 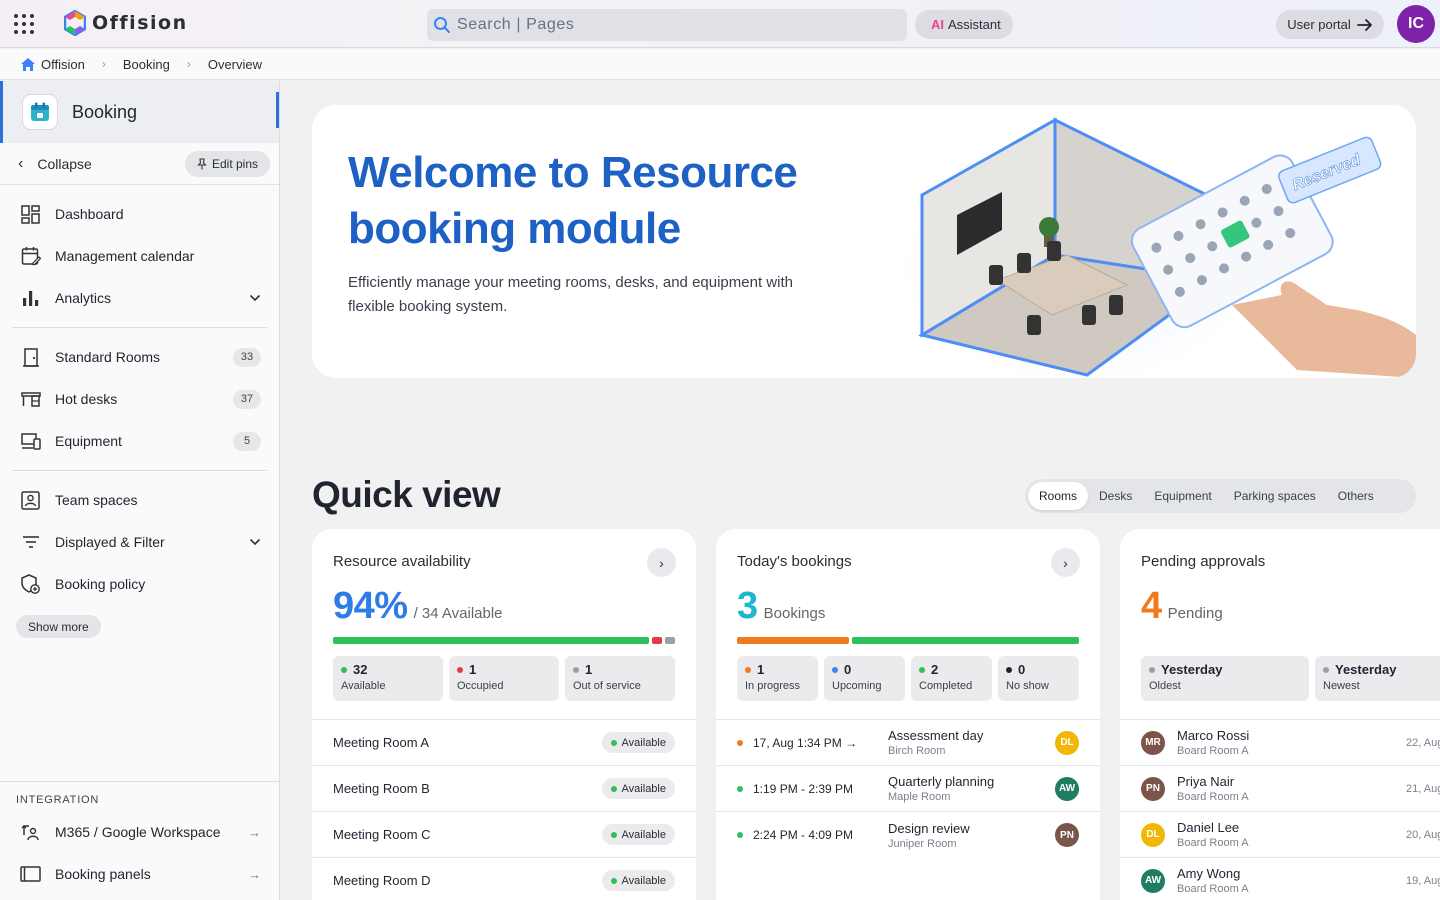 I want to click on breadcrumb-overview: Overview, so click(x=235, y=64).